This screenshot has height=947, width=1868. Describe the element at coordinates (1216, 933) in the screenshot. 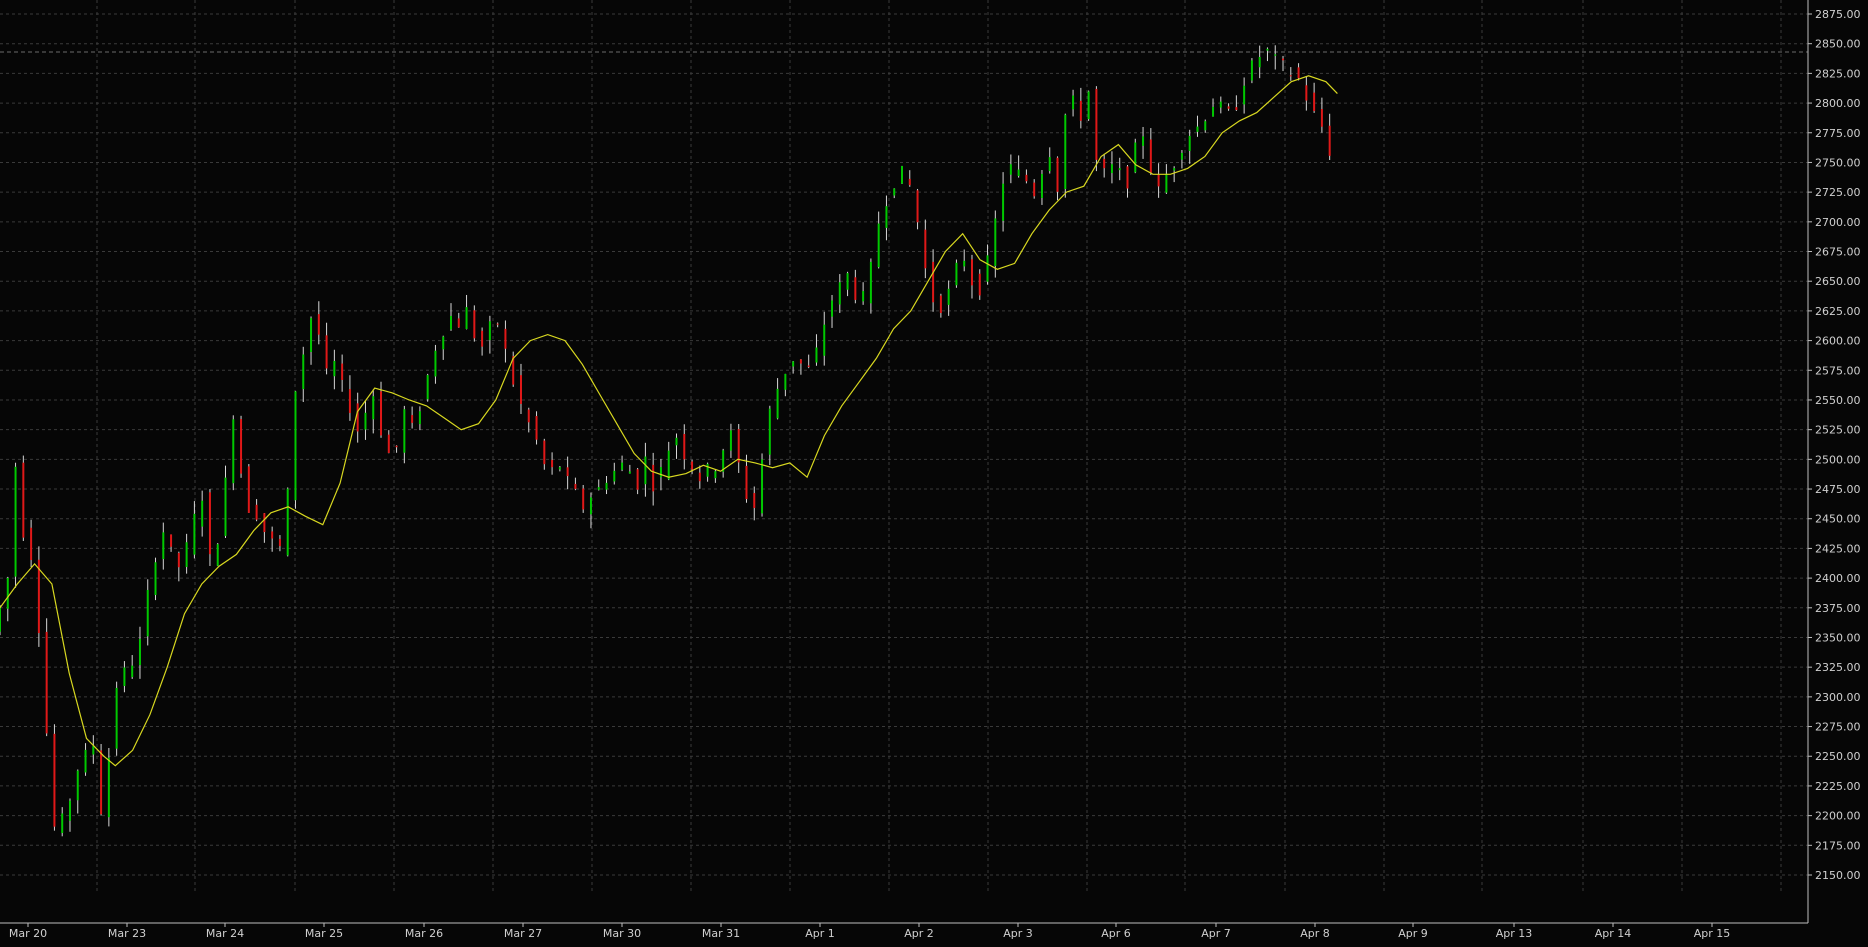

I see `x-tick-label: Apr 7` at that location.